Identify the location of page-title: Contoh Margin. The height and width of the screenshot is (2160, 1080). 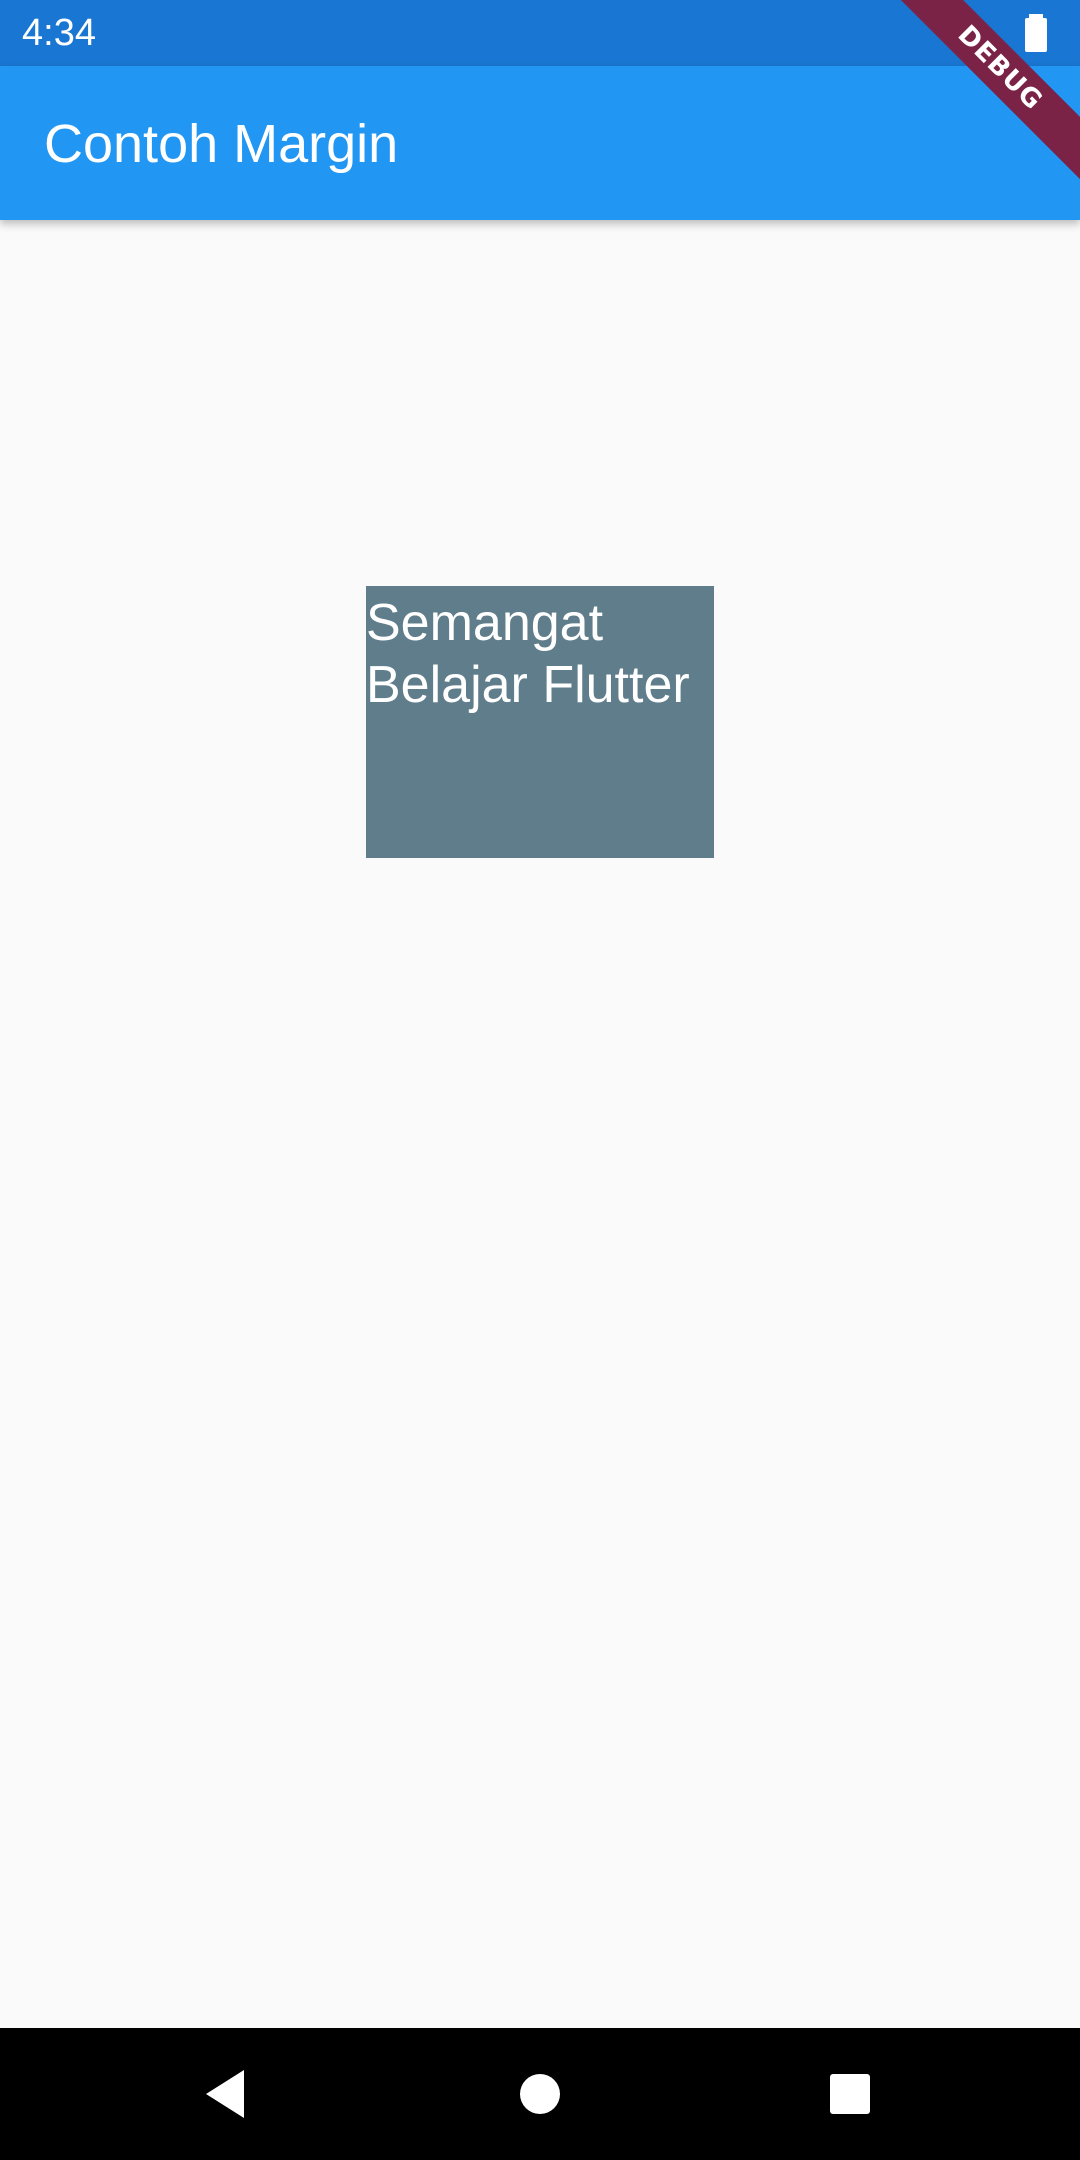
(221, 144).